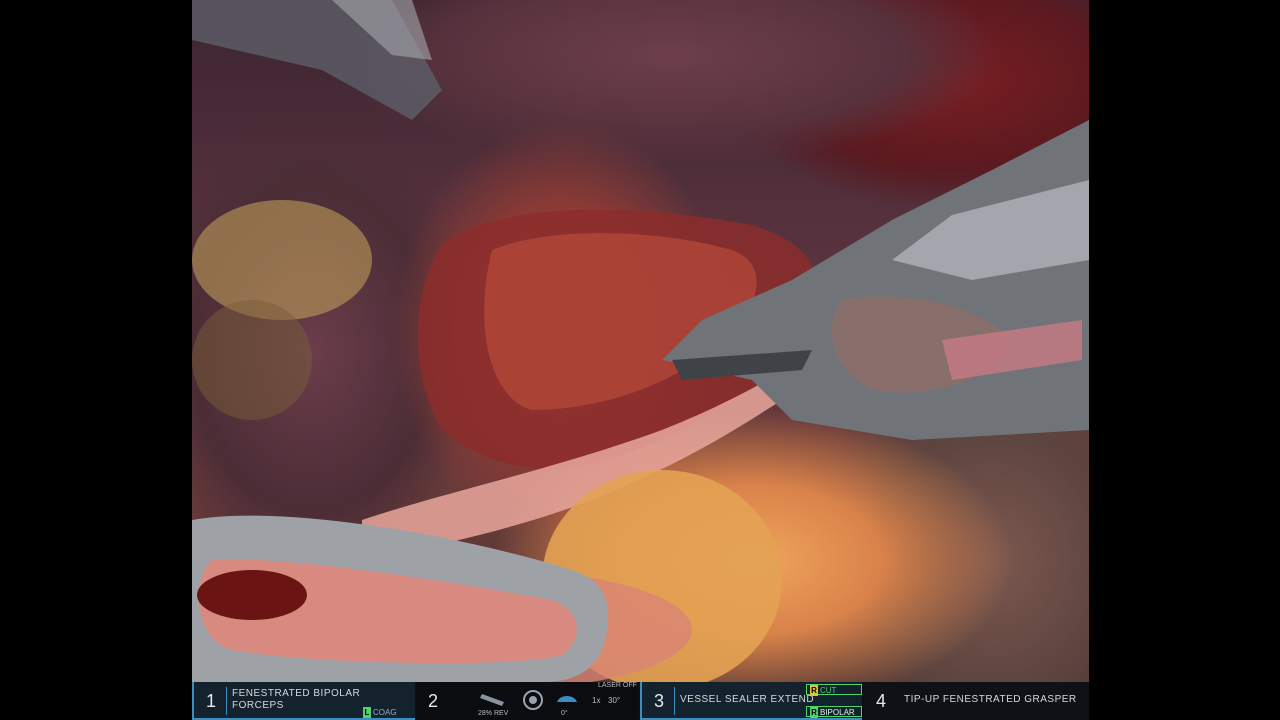 The width and height of the screenshot is (1280, 720). Describe the element at coordinates (385, 712) in the screenshot. I see `arm-1-energy-label: COAG` at that location.